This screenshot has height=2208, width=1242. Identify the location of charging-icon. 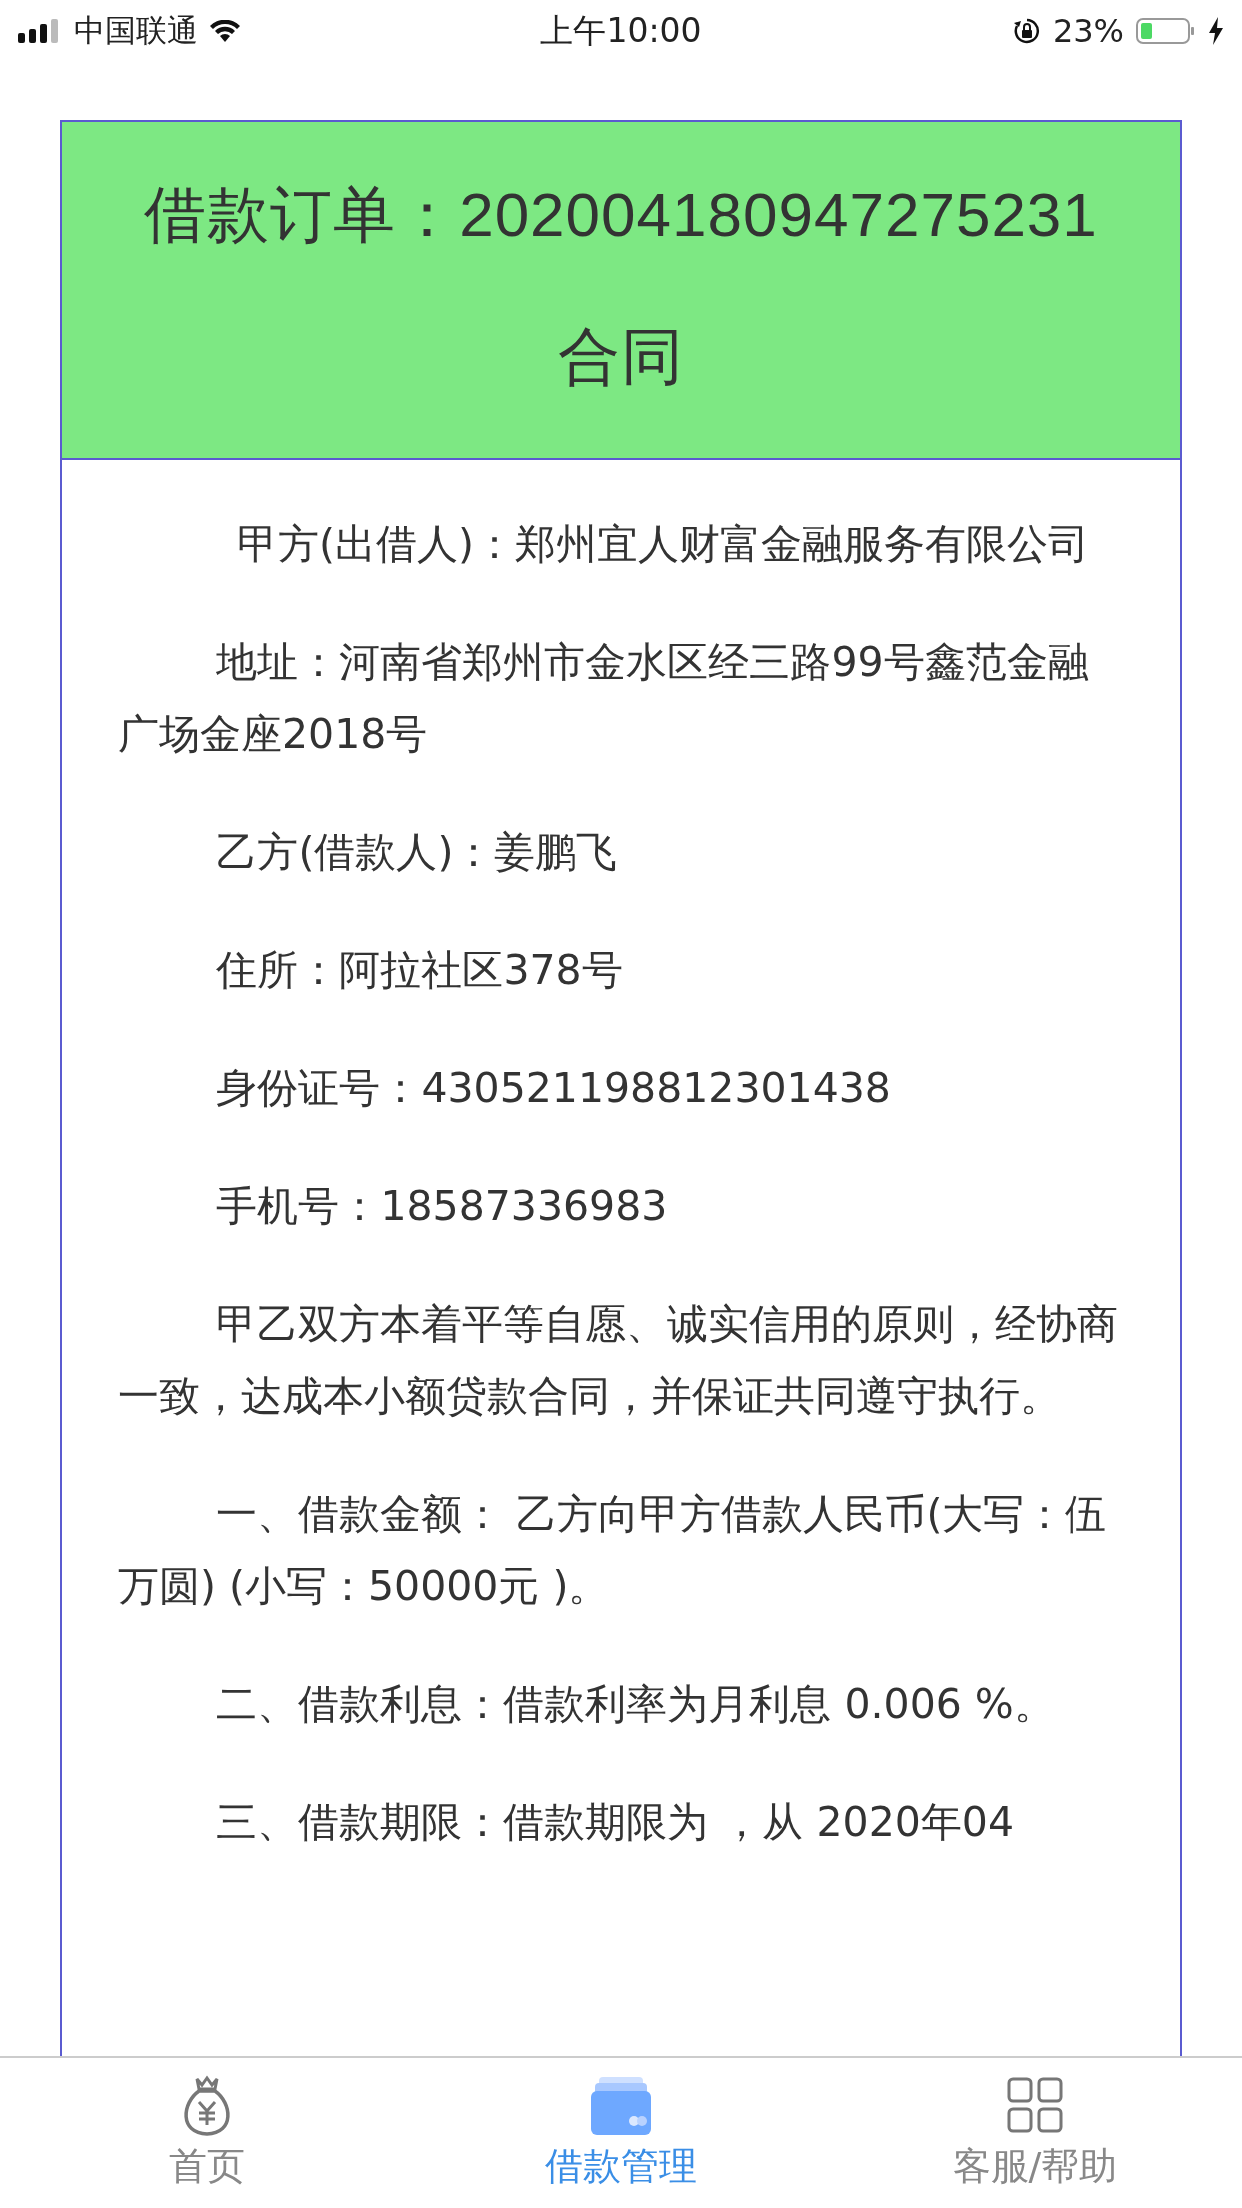
(1216, 31).